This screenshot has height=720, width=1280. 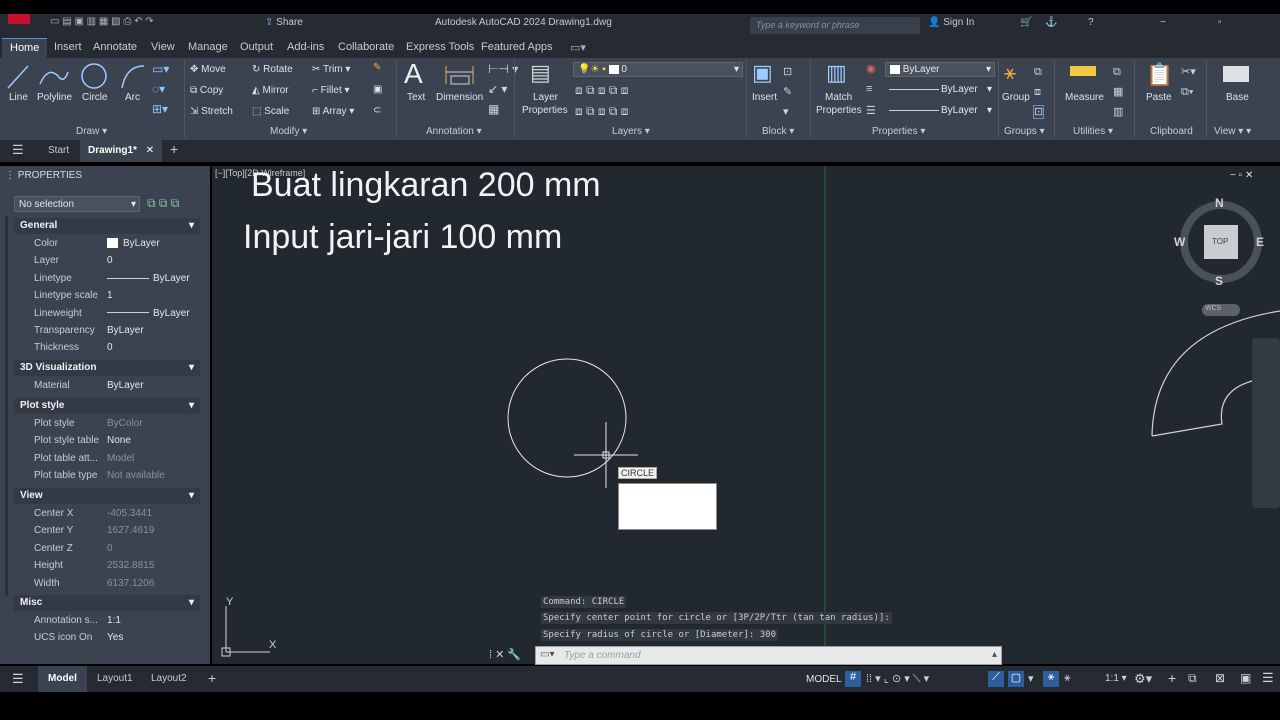 What do you see at coordinates (869, 89) in the screenshot?
I see `linetype-icon: ≡` at bounding box center [869, 89].